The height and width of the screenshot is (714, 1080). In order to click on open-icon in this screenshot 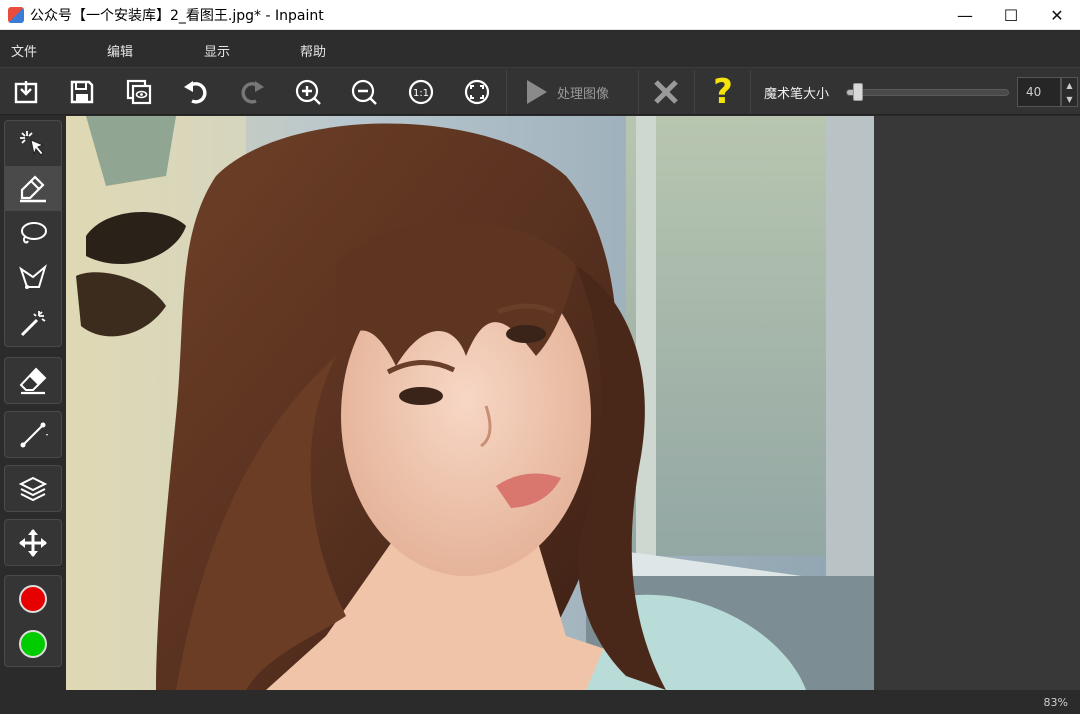, I will do `click(26, 92)`.